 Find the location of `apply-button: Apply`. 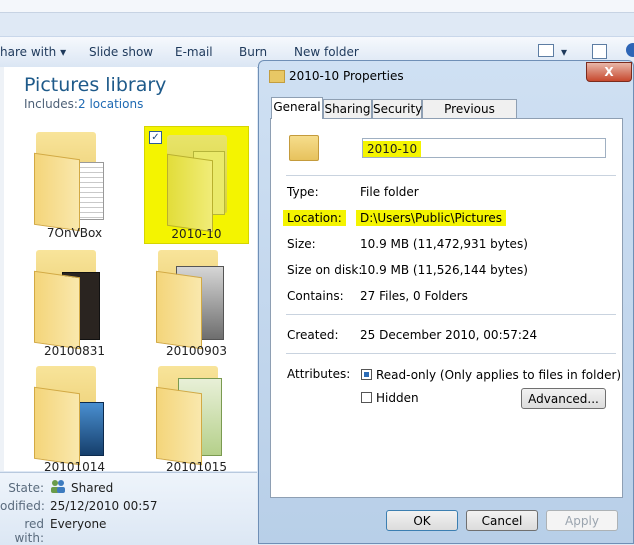

apply-button: Apply is located at coordinates (582, 520).